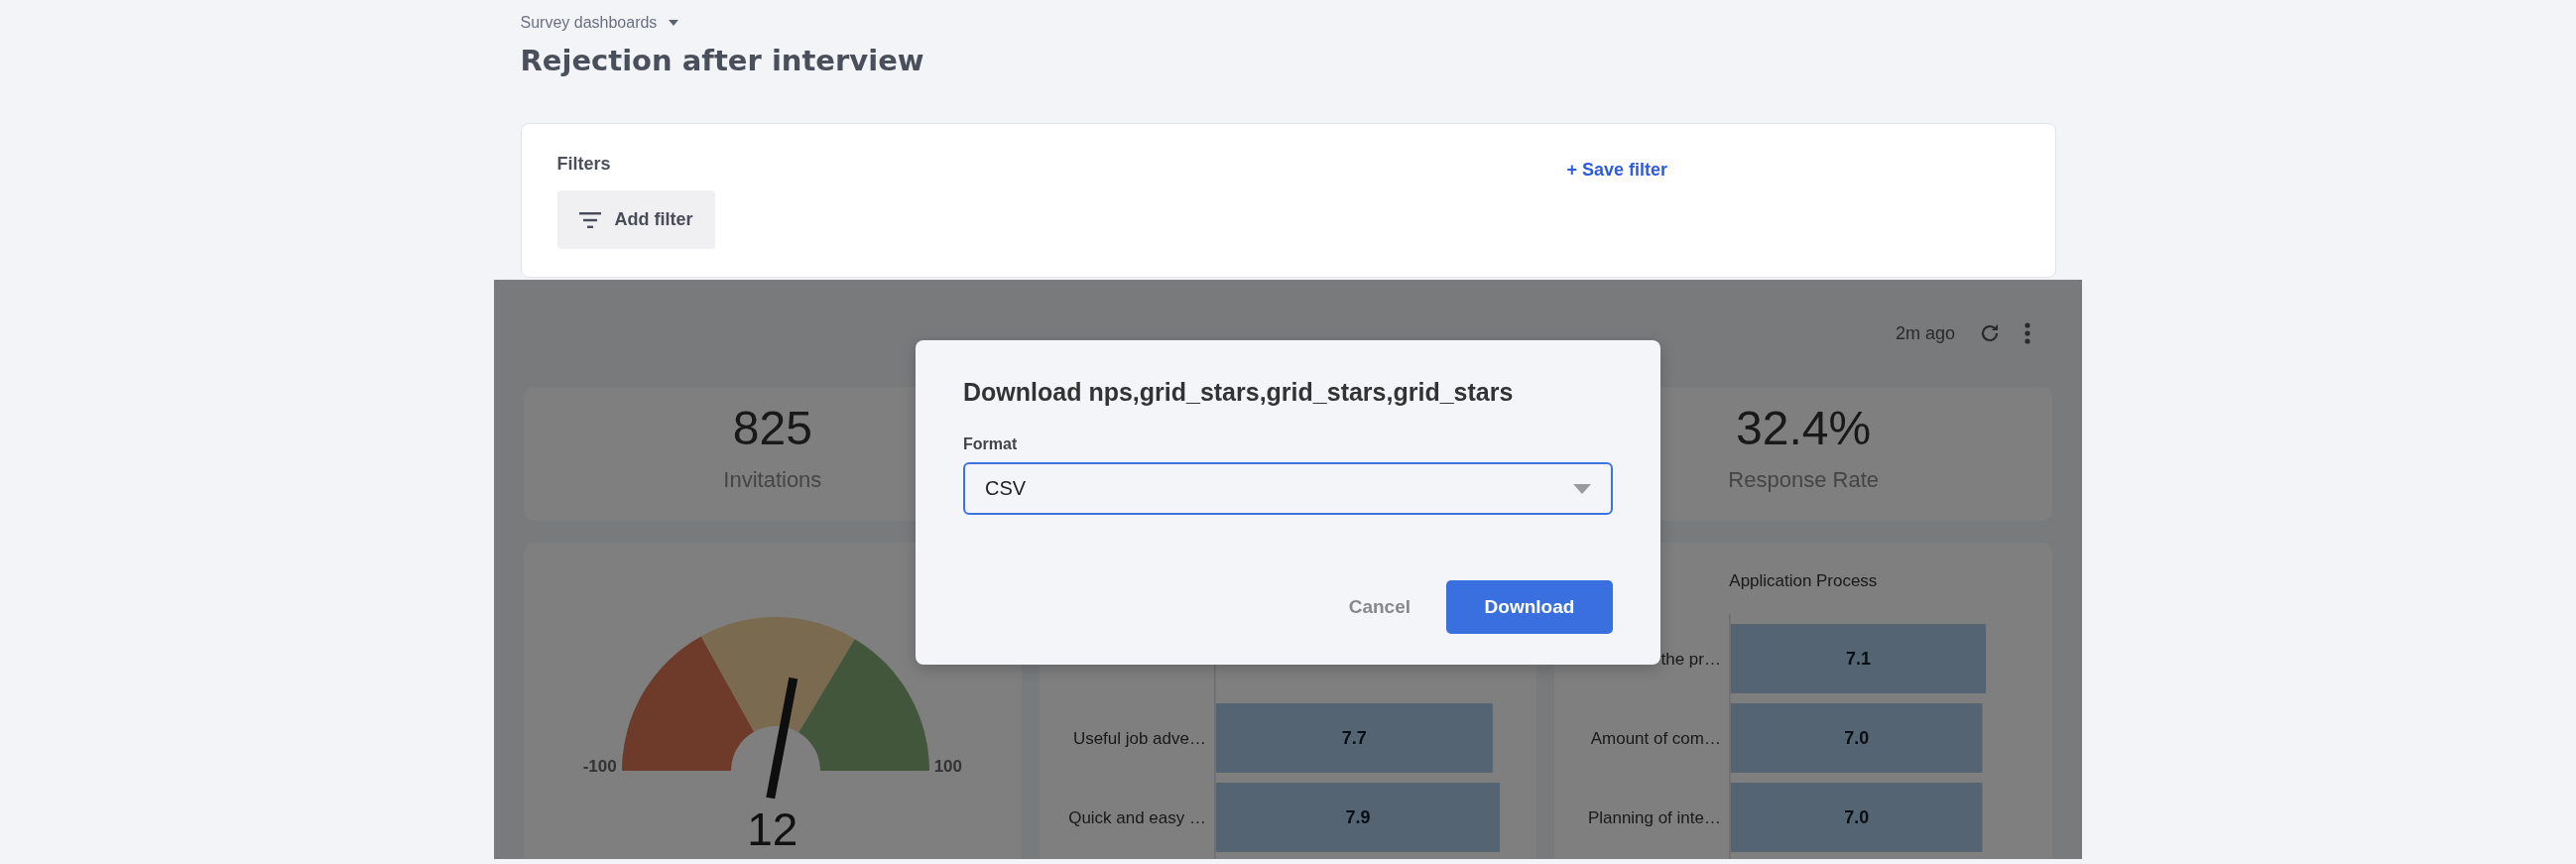  What do you see at coordinates (1239, 392) in the screenshot?
I see `dialog-title: Download nps,grid_stars,grid_stars,grid_stars` at bounding box center [1239, 392].